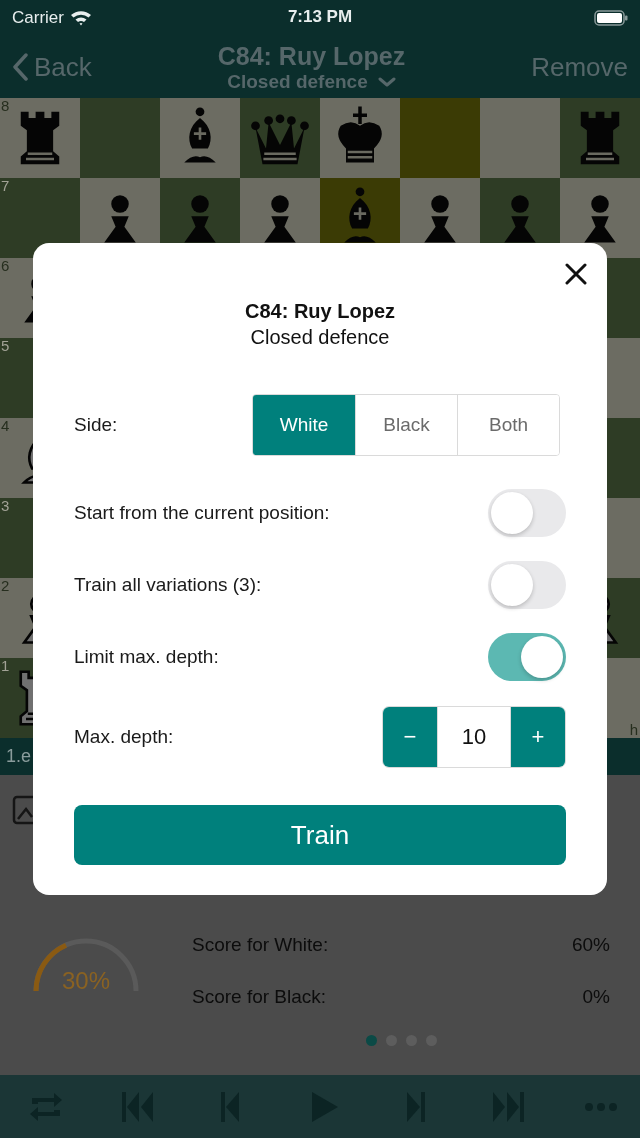 The width and height of the screenshot is (640, 1138). Describe the element at coordinates (80, 18) in the screenshot. I see `wifi-icon` at that location.